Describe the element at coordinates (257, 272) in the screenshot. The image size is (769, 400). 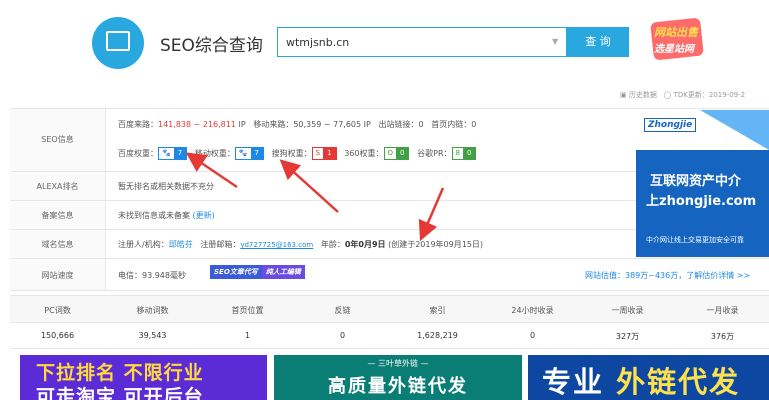
I see `seo-article-pill: SEO文章代写 纯人工编辑` at that location.